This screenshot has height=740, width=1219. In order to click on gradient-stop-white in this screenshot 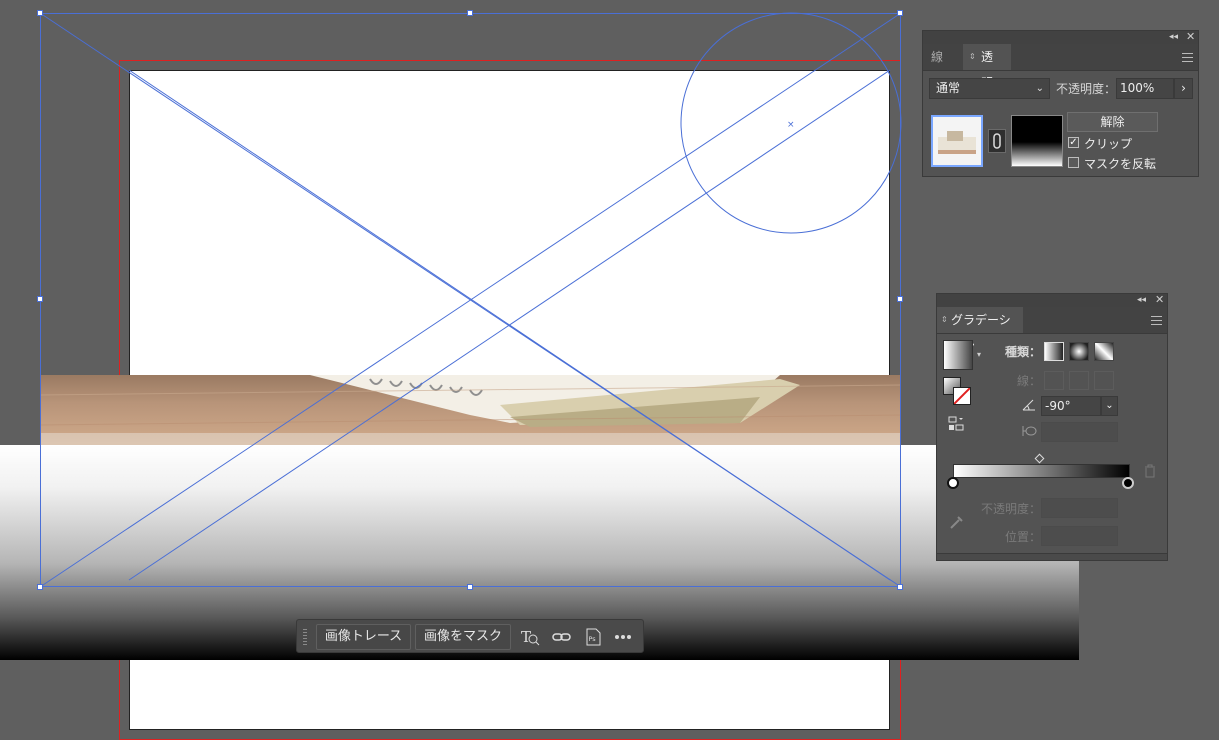, I will do `click(953, 483)`.